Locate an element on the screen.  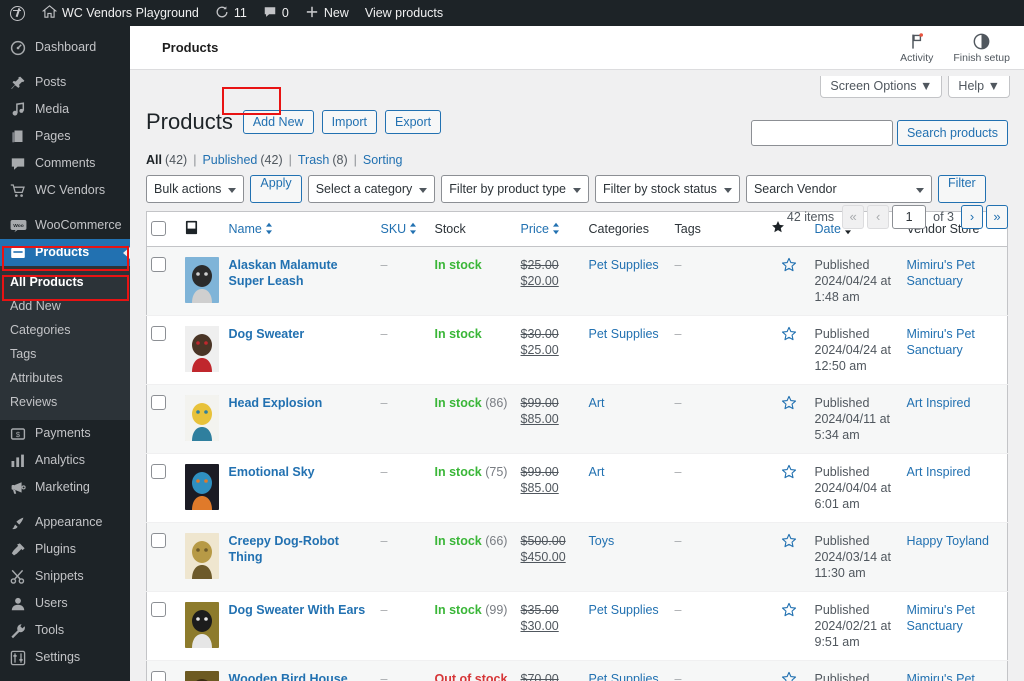
product-name-link: Wooden Bird House is located at coordinates (288, 676).